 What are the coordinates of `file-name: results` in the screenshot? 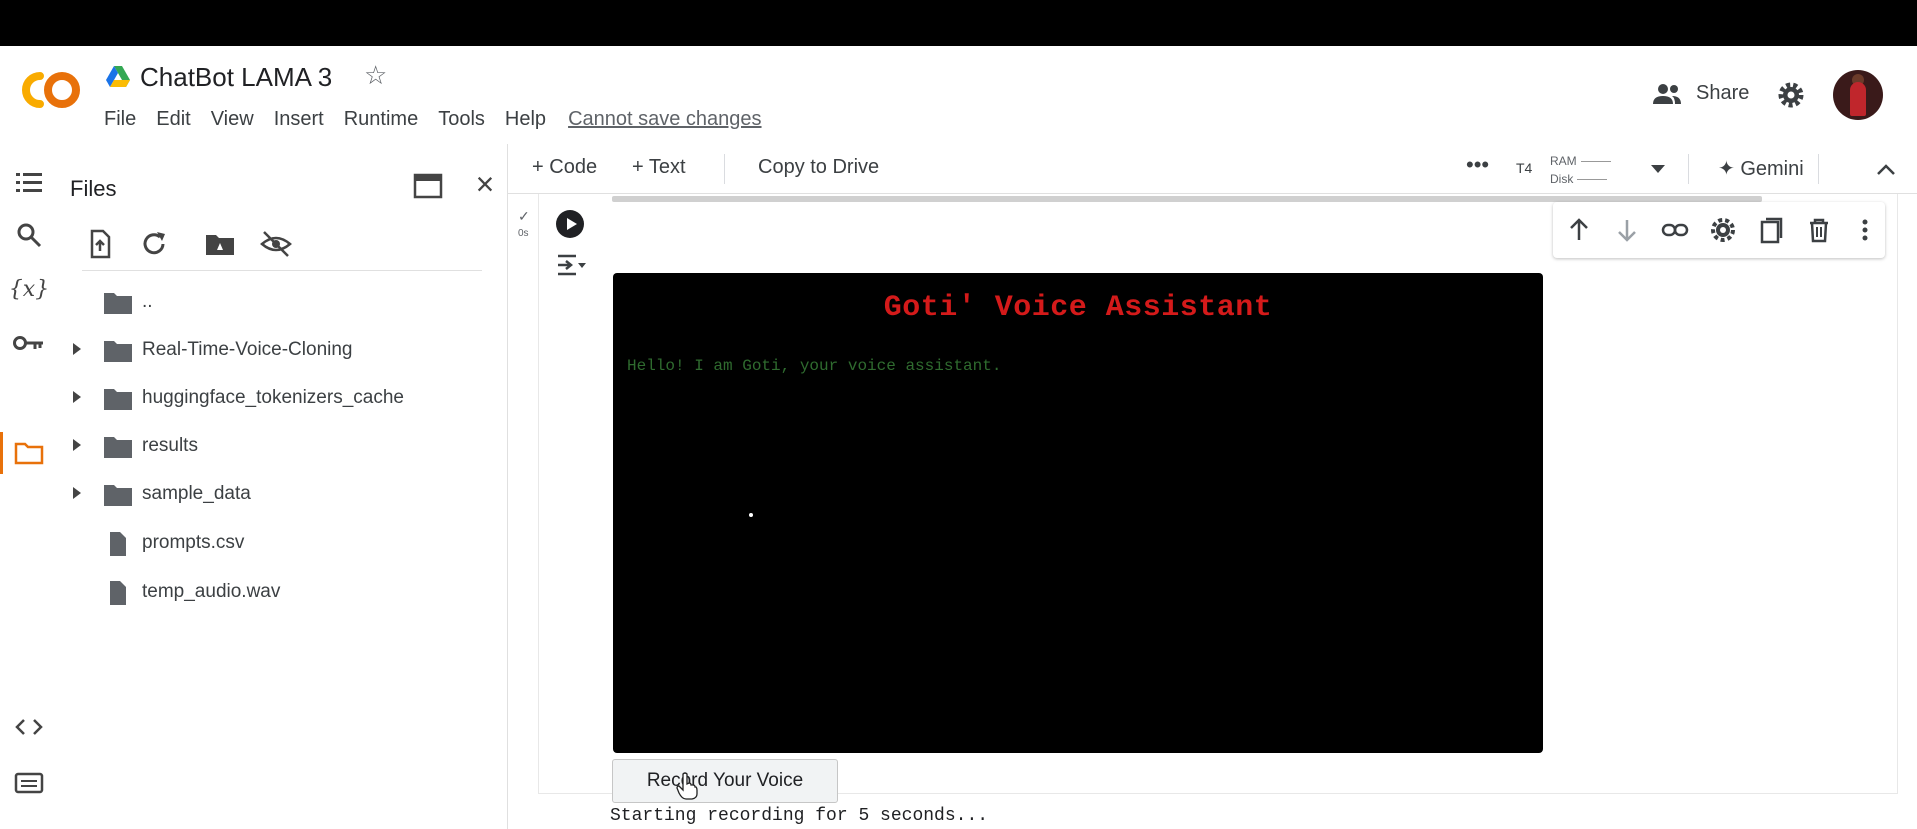 It's located at (170, 445).